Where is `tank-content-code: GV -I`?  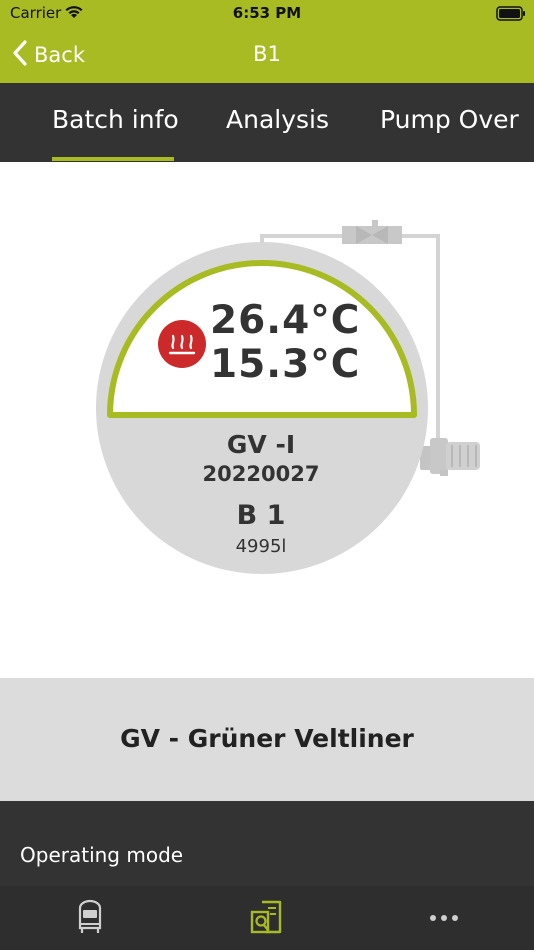
tank-content-code: GV -I is located at coordinates (261, 444).